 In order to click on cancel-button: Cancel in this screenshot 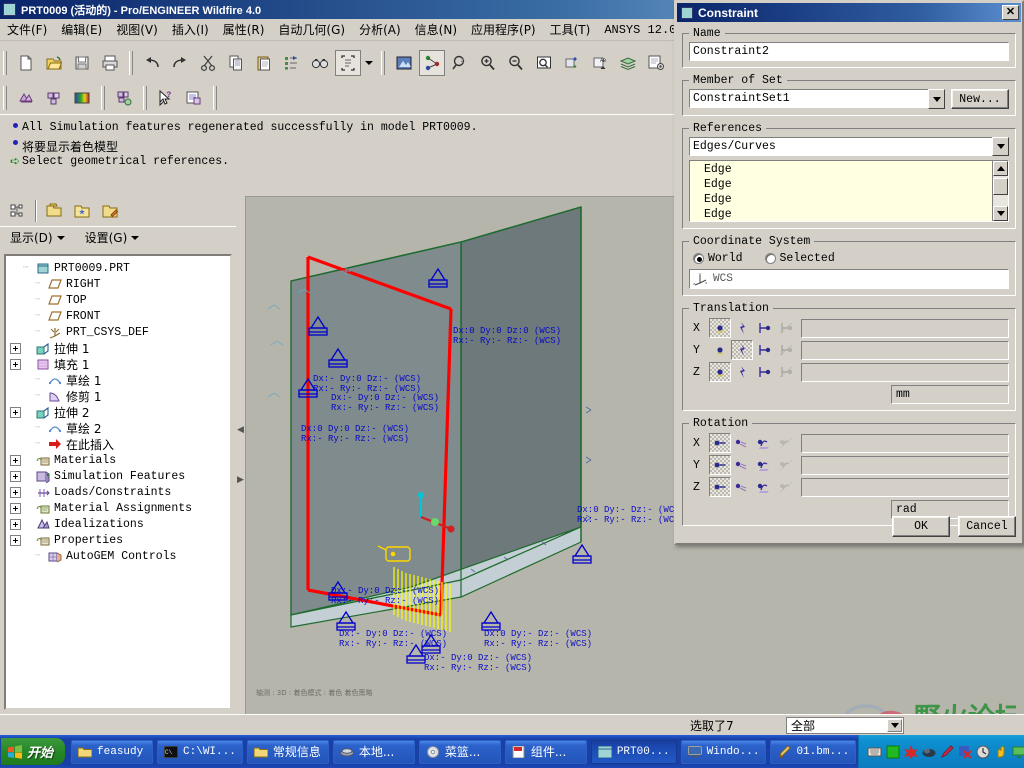, I will do `click(987, 526)`.